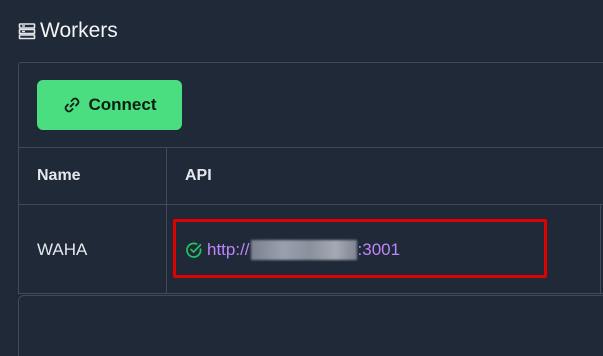  I want to click on column-header-name: Name, so click(93, 176).